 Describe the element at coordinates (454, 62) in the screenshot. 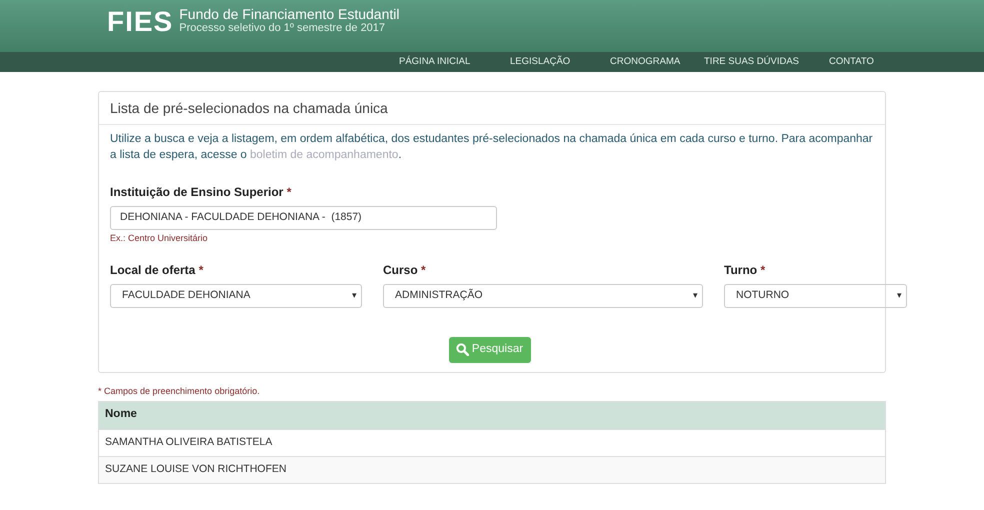

I see `nav-link: PÁGINA INICIAL` at that location.